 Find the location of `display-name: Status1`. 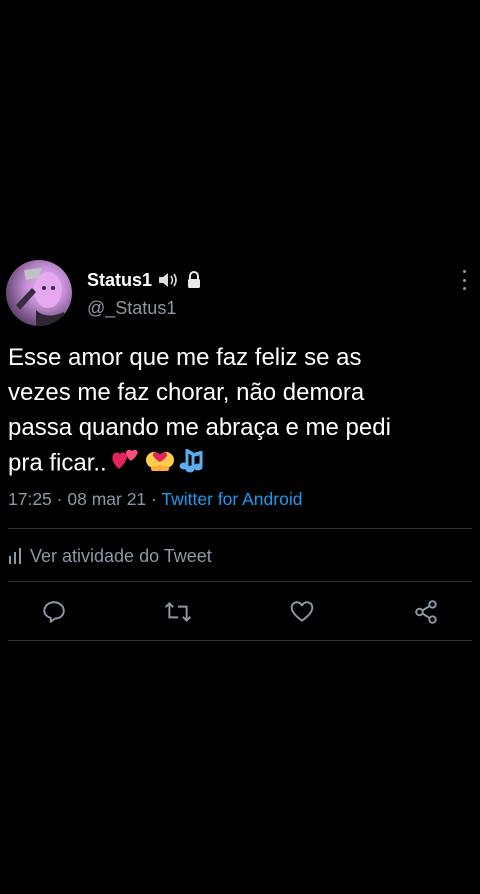

display-name: Status1 is located at coordinates (119, 280).